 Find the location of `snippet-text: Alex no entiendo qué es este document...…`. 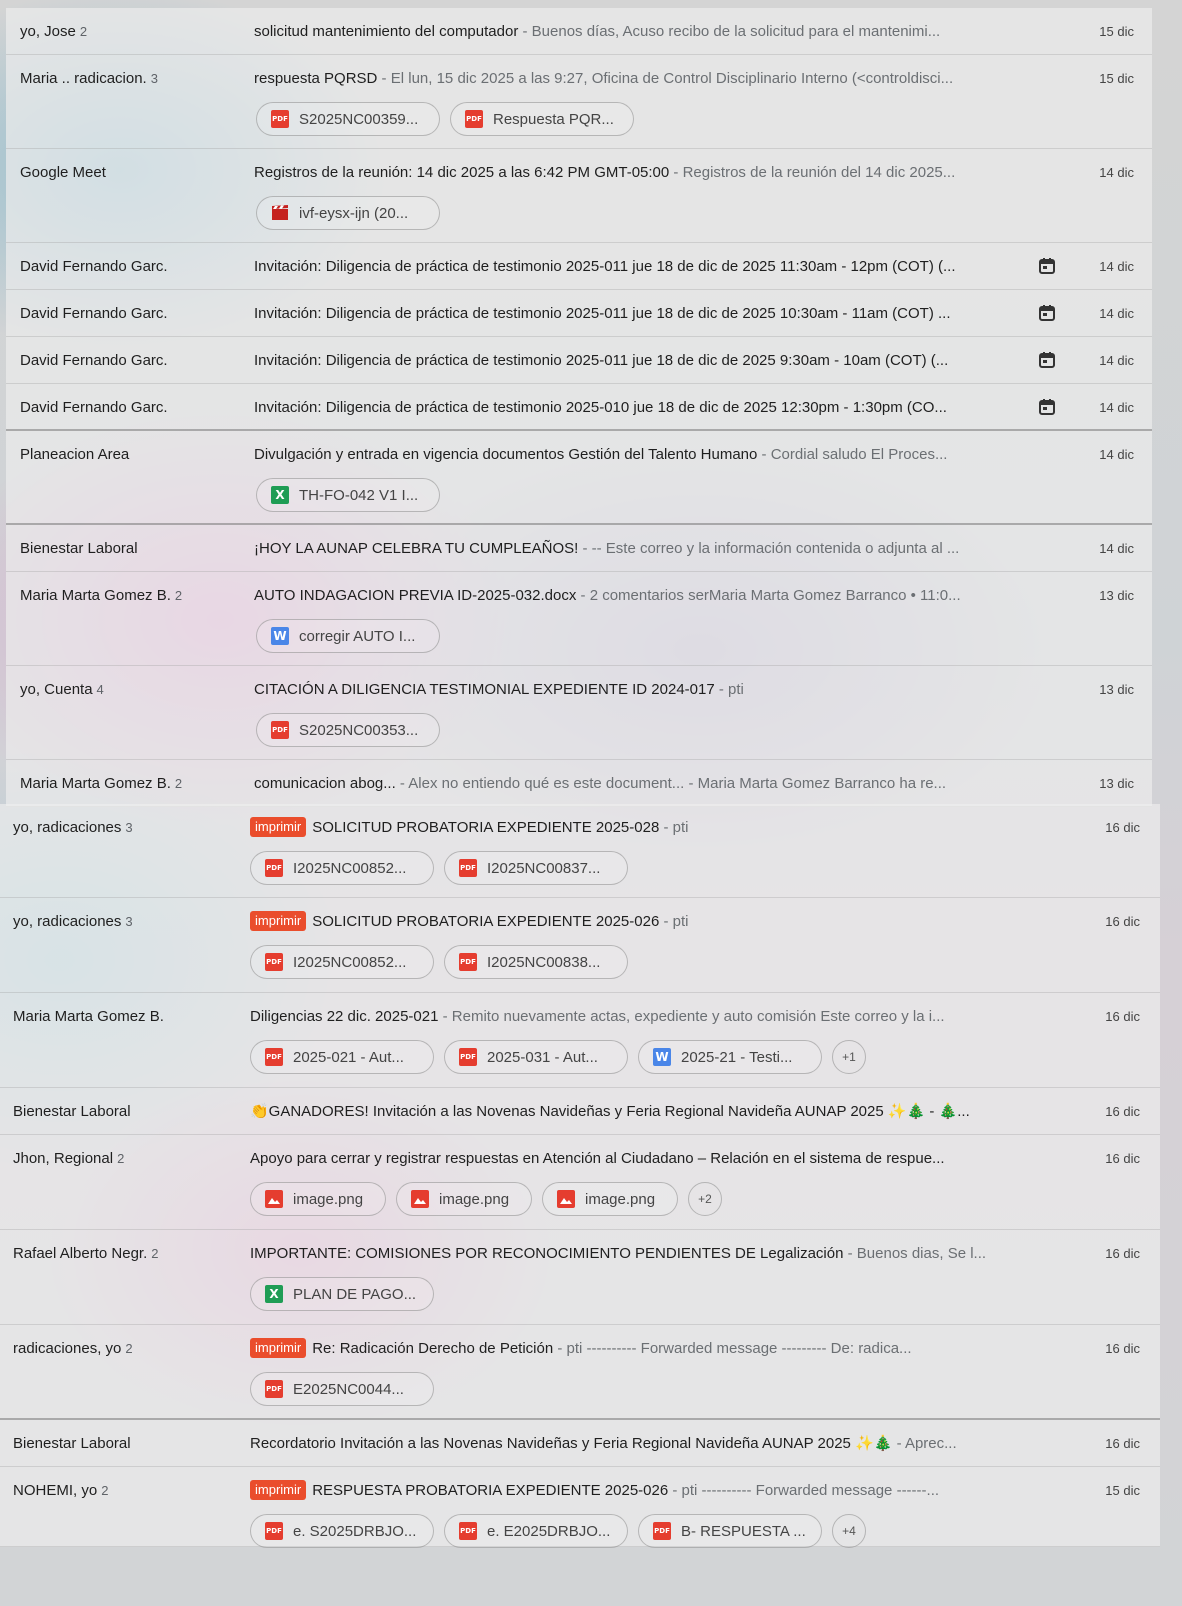

snippet-text: Alex no entiendo qué es este document...… is located at coordinates (677, 783).